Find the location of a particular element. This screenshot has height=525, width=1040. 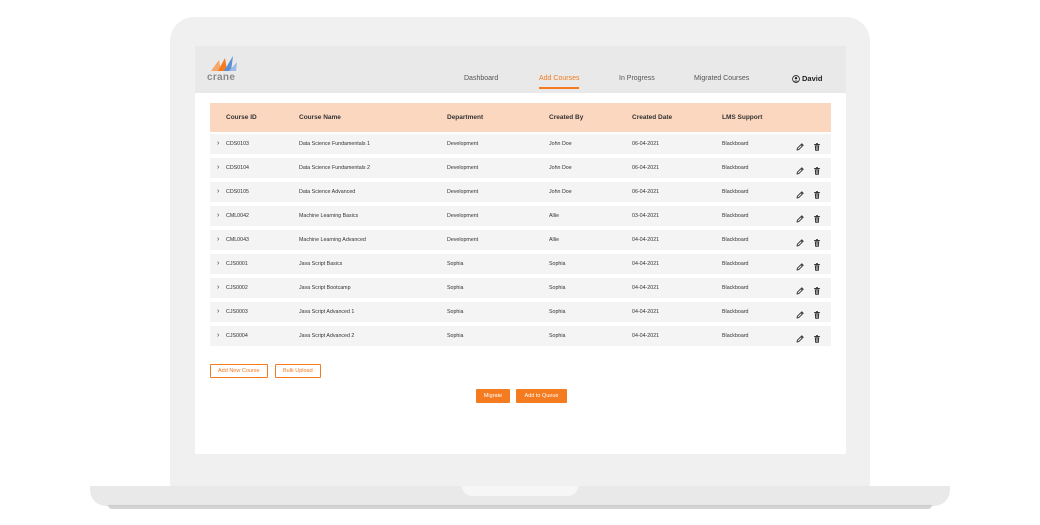

course-name-cell: Data Science Fundamentals 2 is located at coordinates (334, 168).